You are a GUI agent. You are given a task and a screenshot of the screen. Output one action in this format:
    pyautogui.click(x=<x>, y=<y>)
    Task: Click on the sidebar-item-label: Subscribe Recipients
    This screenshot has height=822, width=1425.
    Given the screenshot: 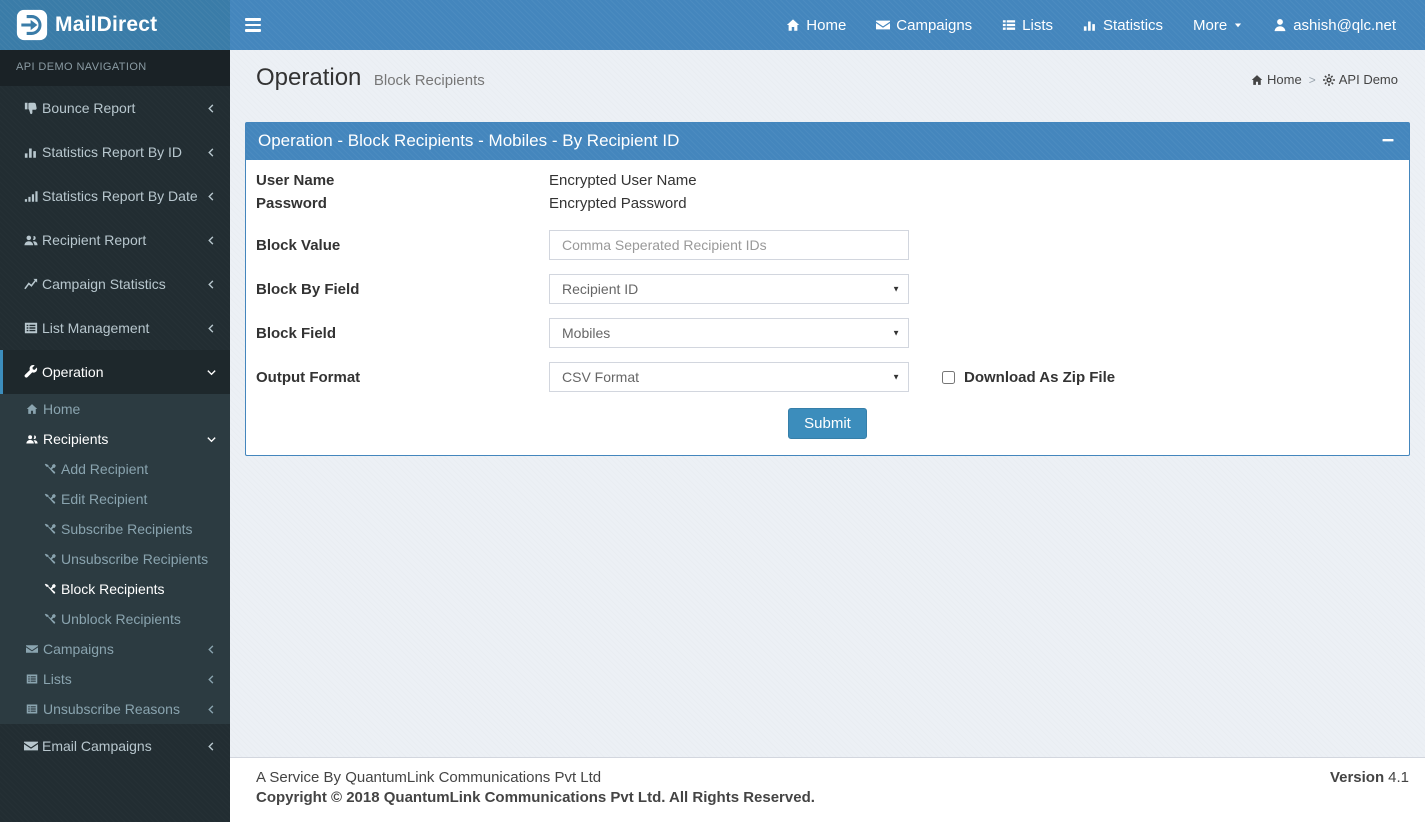 What is the action you would take?
    pyautogui.click(x=127, y=529)
    